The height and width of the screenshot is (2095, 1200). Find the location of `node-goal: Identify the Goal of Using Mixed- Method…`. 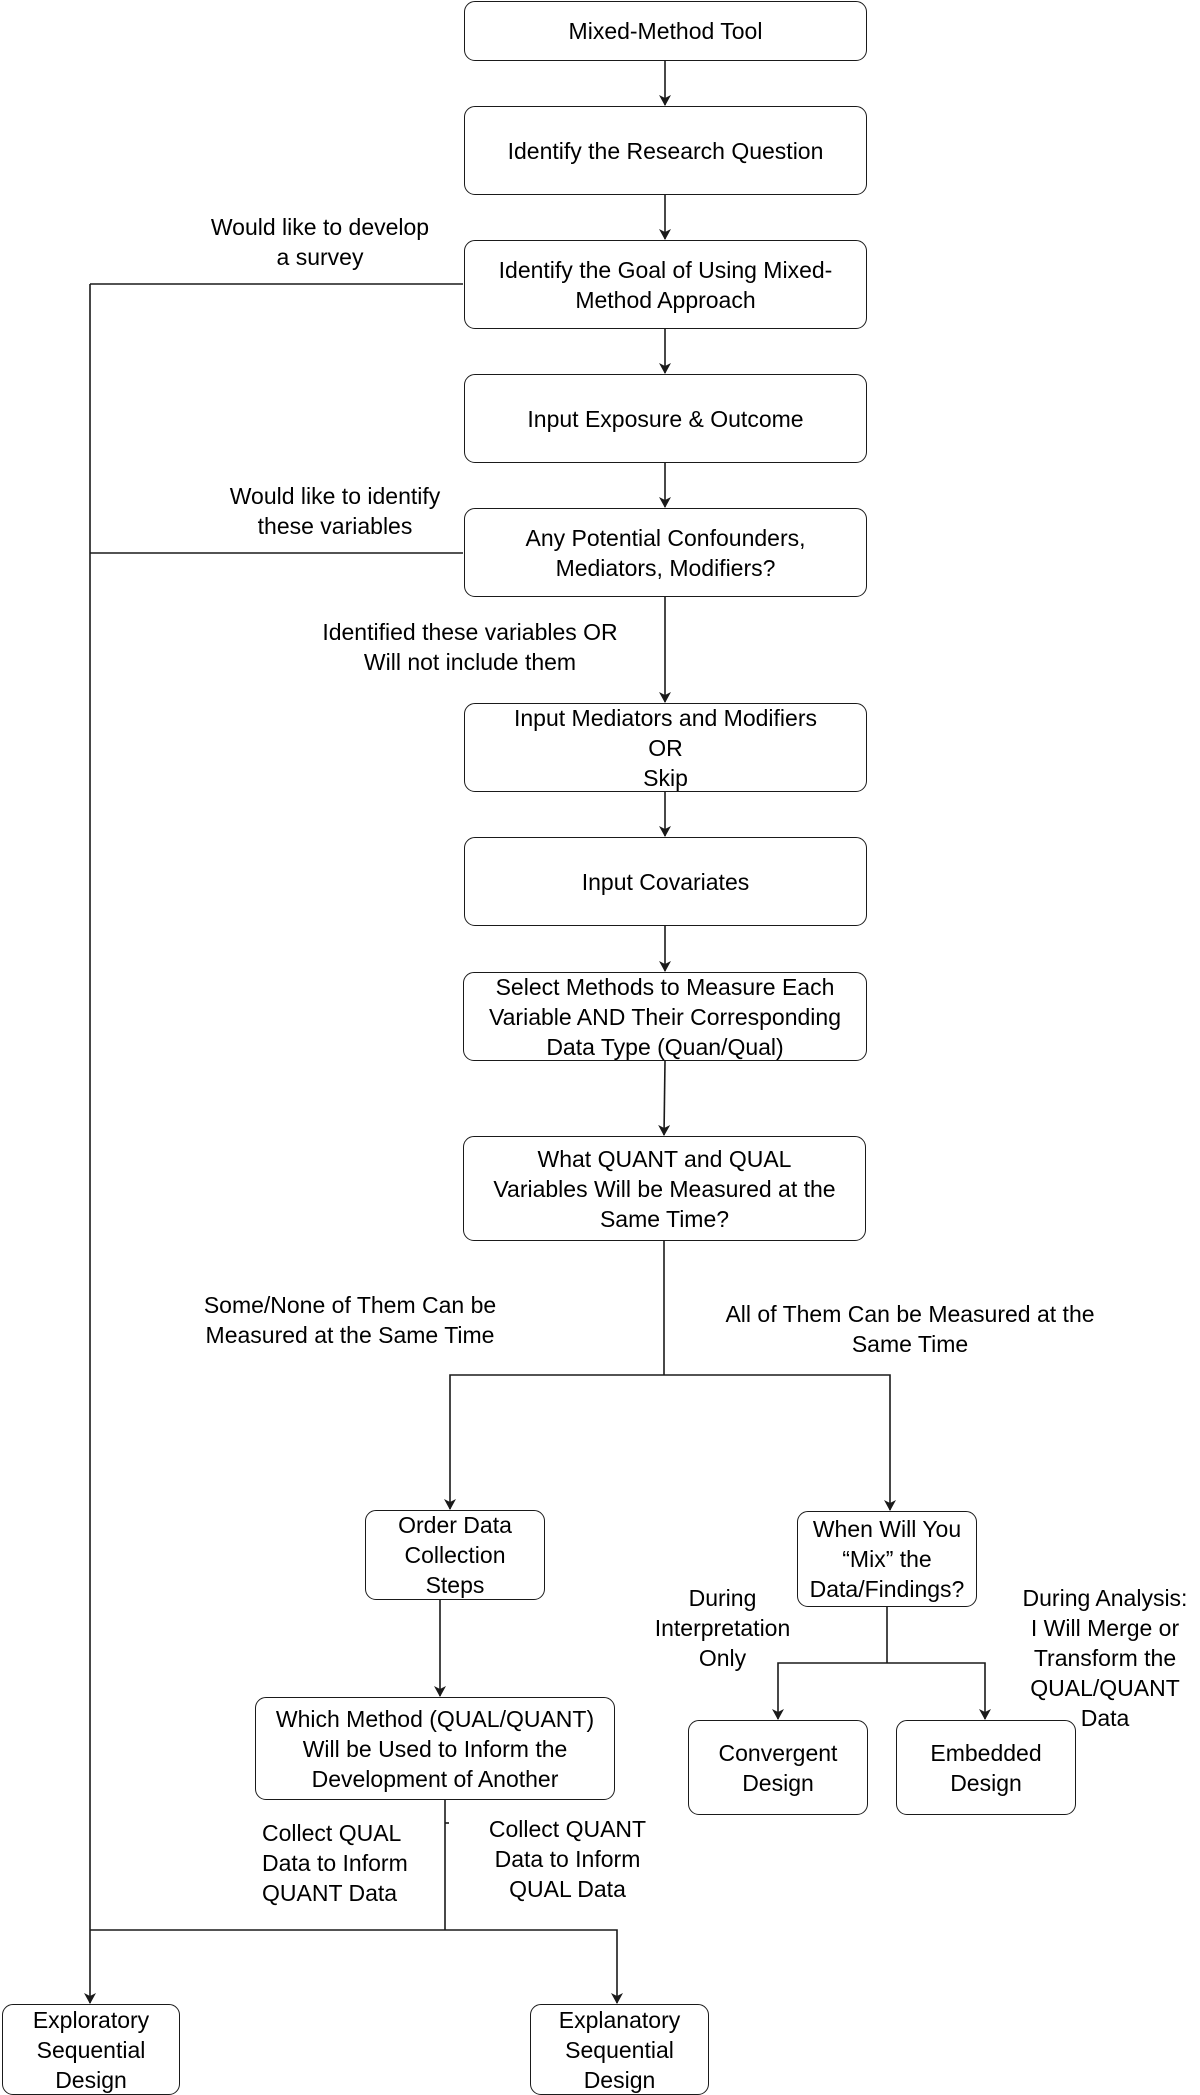

node-goal: Identify the Goal of Using Mixed- Method… is located at coordinates (665, 284).